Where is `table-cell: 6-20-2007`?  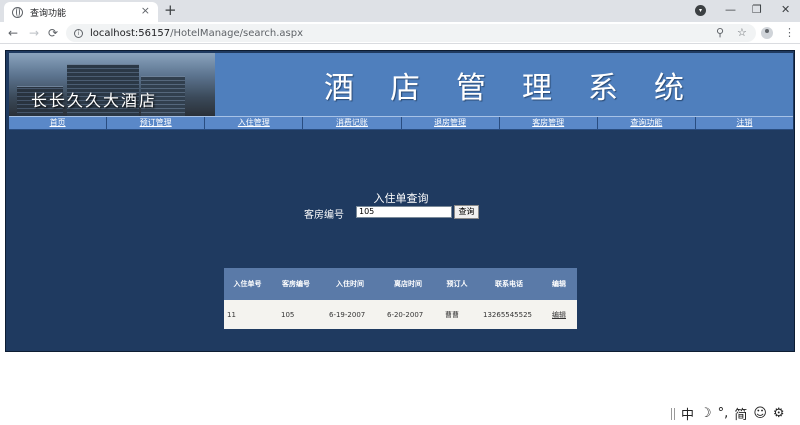 table-cell: 6-20-2007 is located at coordinates (405, 314).